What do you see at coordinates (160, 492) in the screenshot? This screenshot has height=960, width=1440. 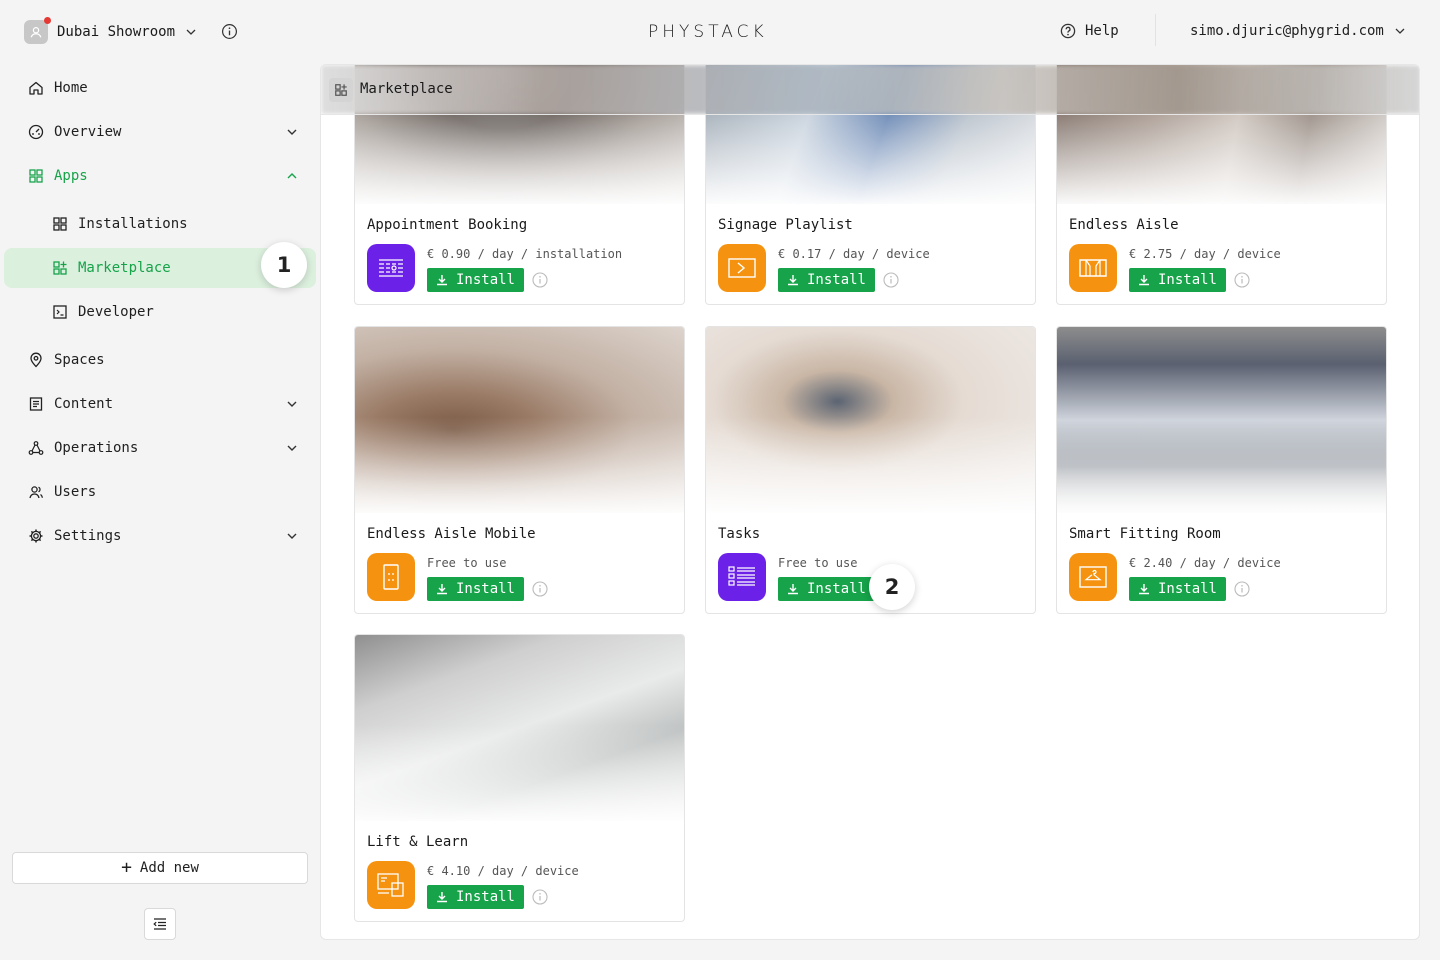 I see `sidebar-item-users: Users` at bounding box center [160, 492].